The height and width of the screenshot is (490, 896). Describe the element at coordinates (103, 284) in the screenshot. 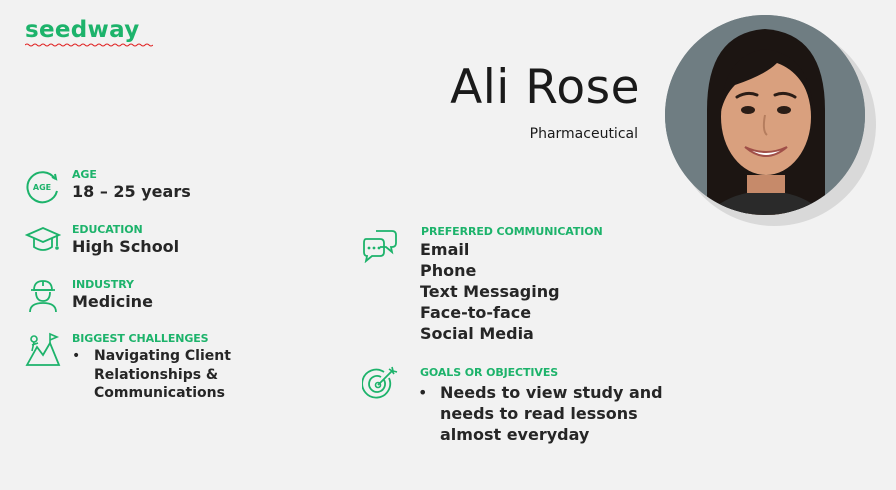

I see `industry-label: INDUSTRY` at that location.